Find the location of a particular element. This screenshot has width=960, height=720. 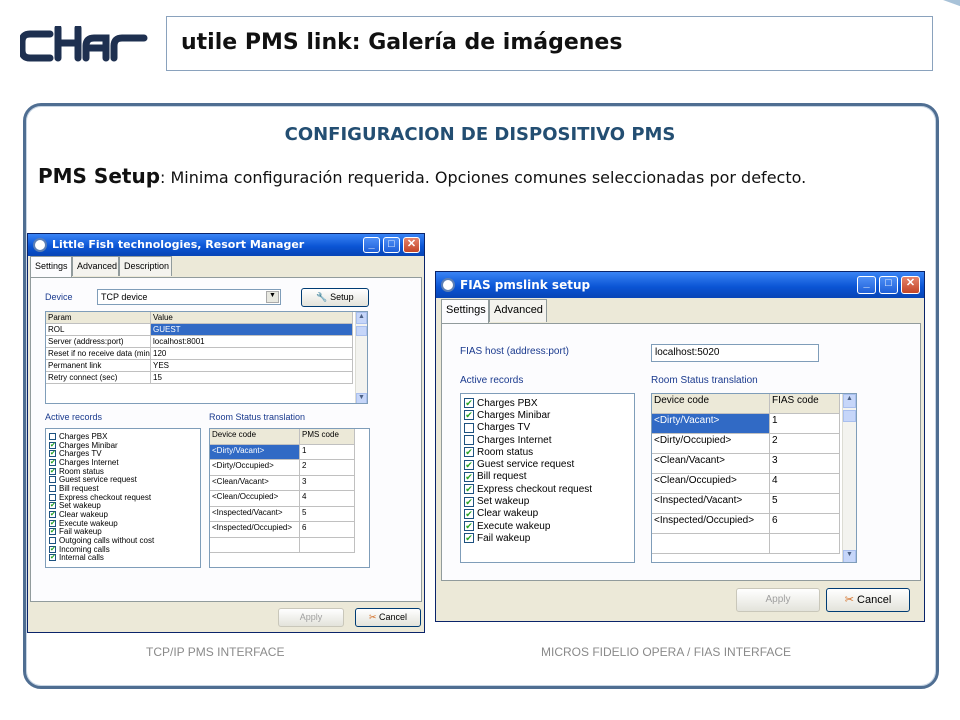

table-row: ROL GUEST is located at coordinates (206, 330).